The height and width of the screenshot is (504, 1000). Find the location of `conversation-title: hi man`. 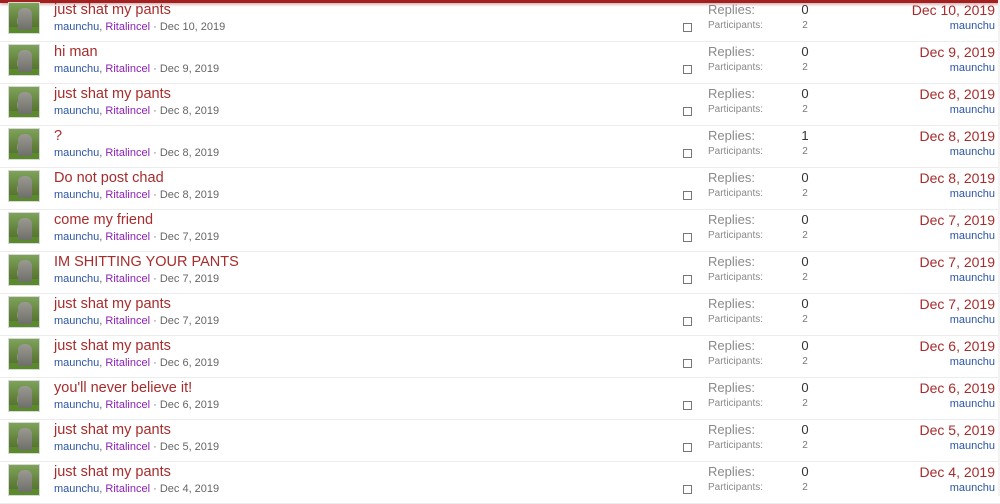

conversation-title: hi man is located at coordinates (76, 52).